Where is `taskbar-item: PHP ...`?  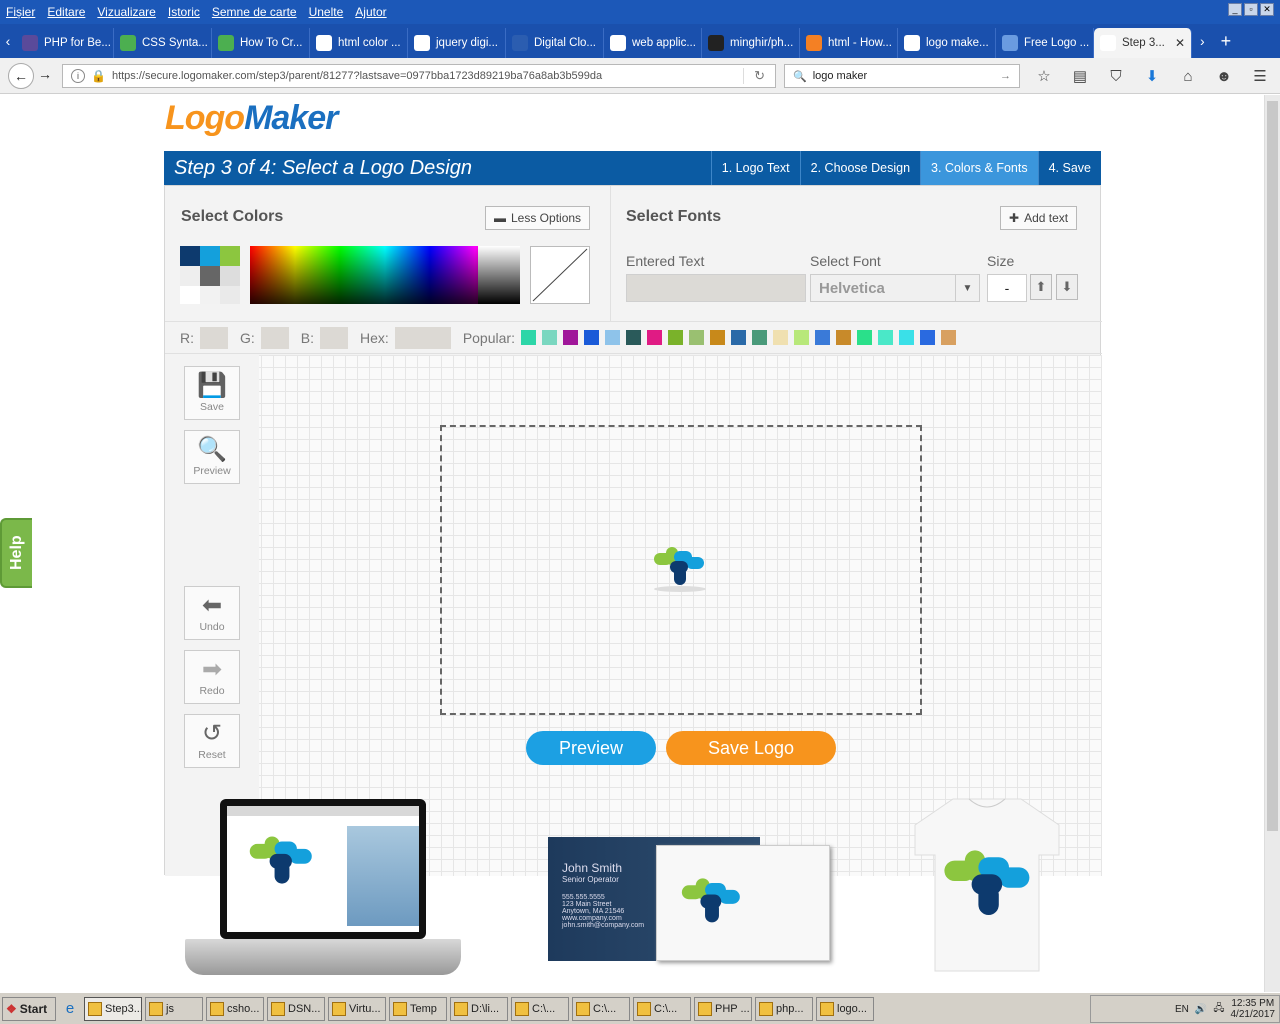 taskbar-item: PHP ... is located at coordinates (723, 1008).